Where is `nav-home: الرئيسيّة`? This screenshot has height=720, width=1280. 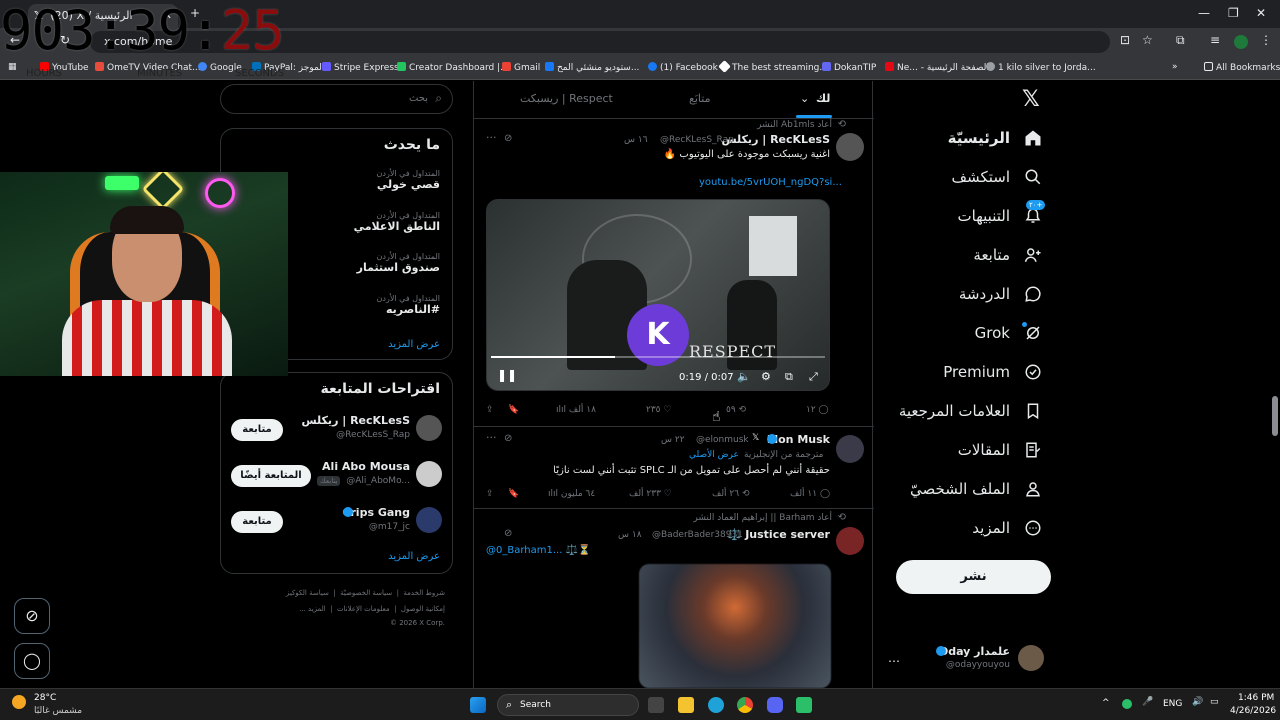 nav-home: الرئيسيّة is located at coordinates (995, 138).